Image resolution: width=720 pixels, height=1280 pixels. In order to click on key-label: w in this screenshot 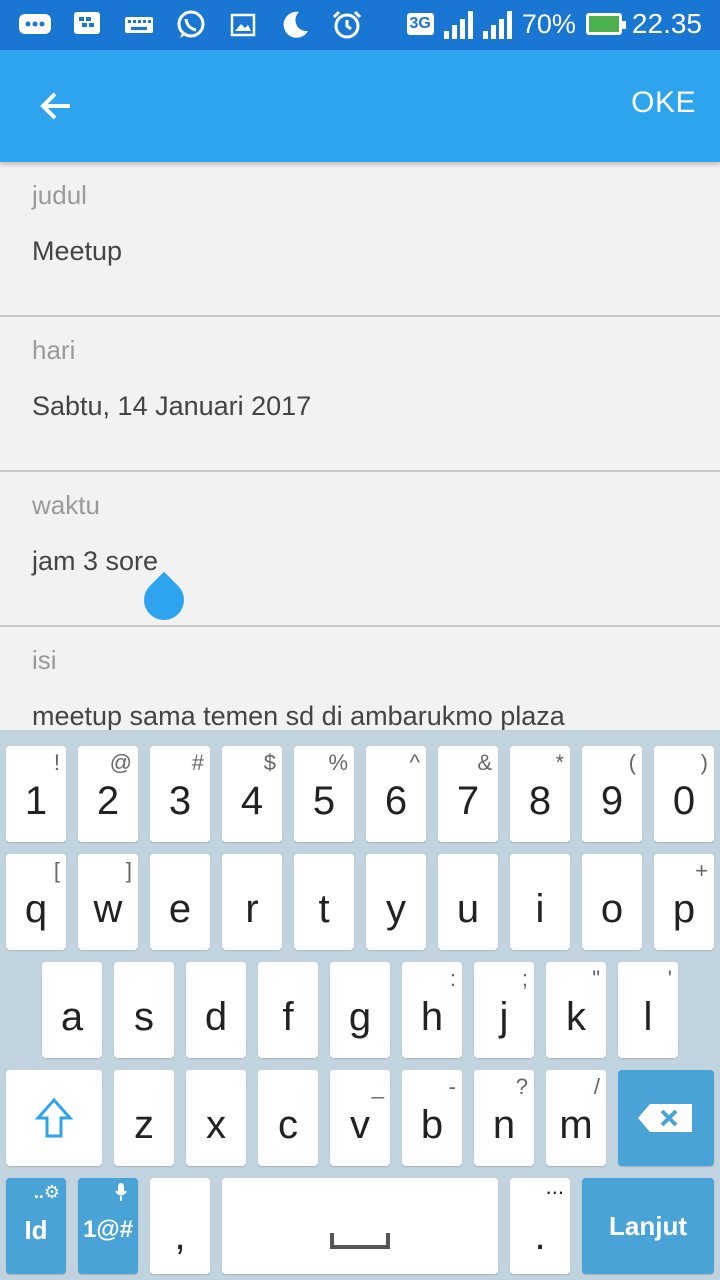, I will do `click(108, 908)`.